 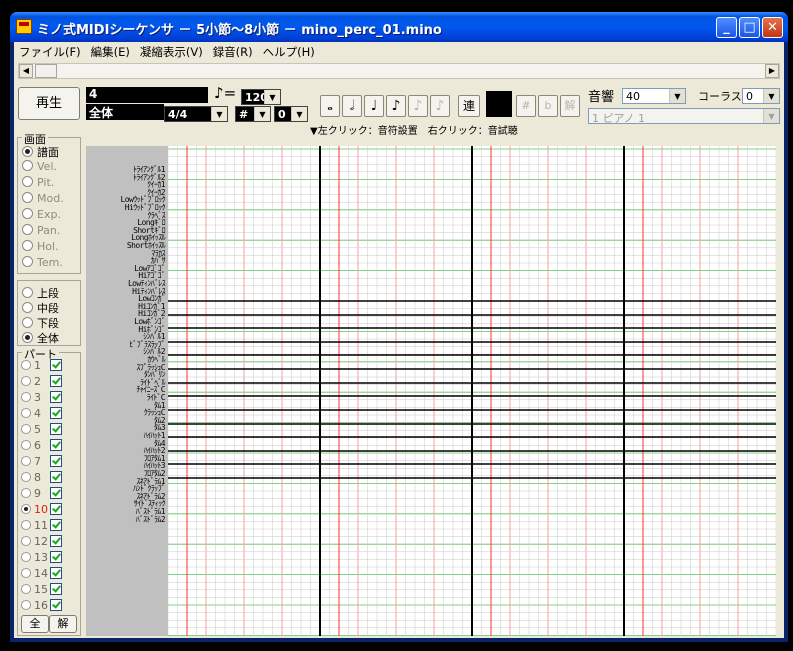 I want to click on scroll-thumb, so click(x=46, y=71).